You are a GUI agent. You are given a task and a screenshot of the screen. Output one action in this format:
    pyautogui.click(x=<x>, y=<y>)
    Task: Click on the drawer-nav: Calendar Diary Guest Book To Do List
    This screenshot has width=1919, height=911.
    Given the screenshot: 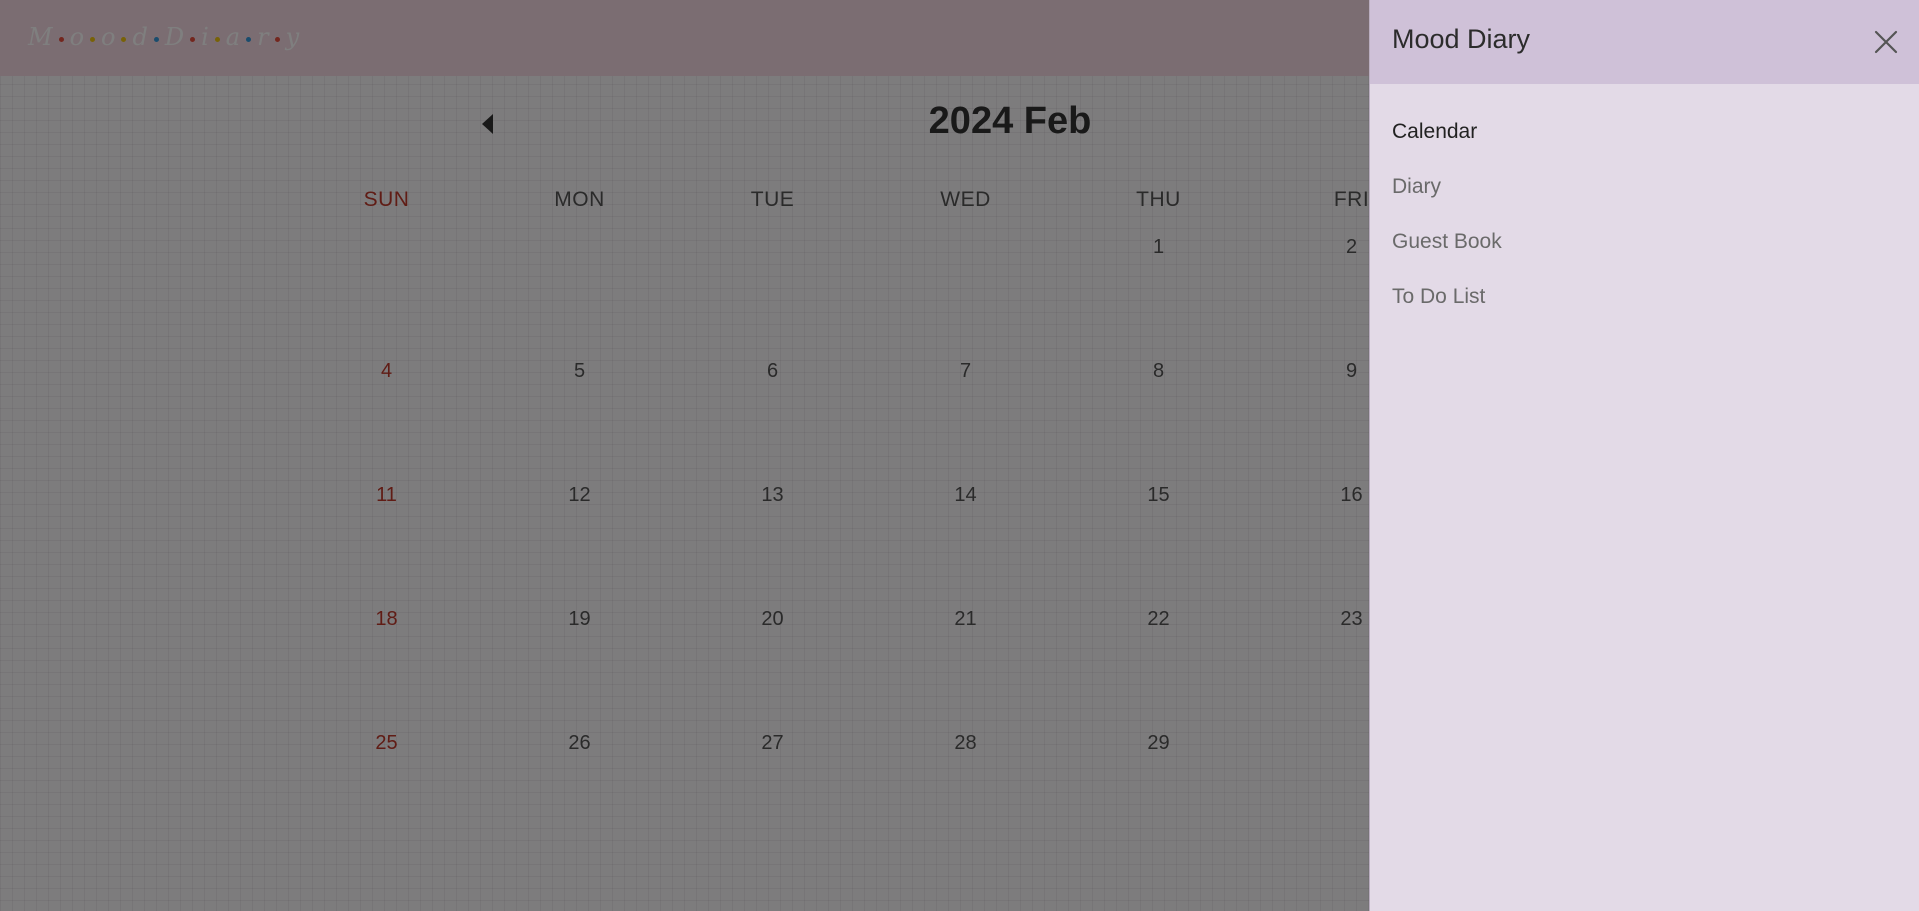 What is the action you would take?
    pyautogui.click(x=1447, y=230)
    